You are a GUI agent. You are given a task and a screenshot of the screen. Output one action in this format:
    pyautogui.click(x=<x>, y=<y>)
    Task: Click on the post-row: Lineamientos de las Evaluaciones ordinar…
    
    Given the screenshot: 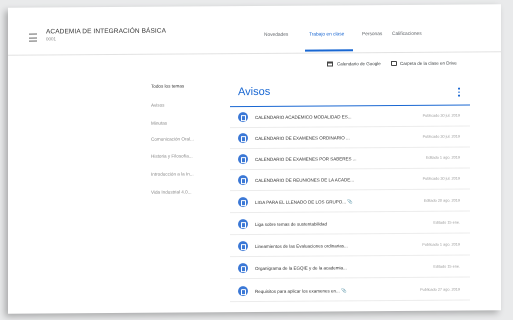 What is the action you would take?
    pyautogui.click(x=350, y=246)
    